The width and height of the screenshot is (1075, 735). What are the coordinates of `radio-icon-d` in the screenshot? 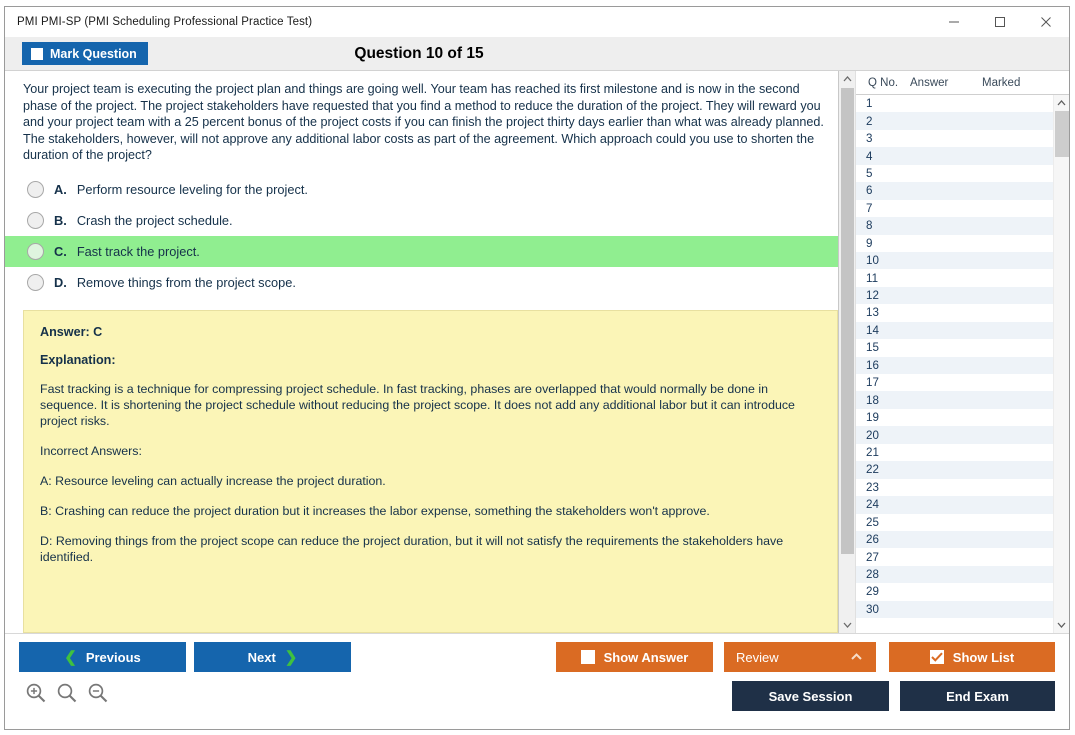 It's located at (35, 282).